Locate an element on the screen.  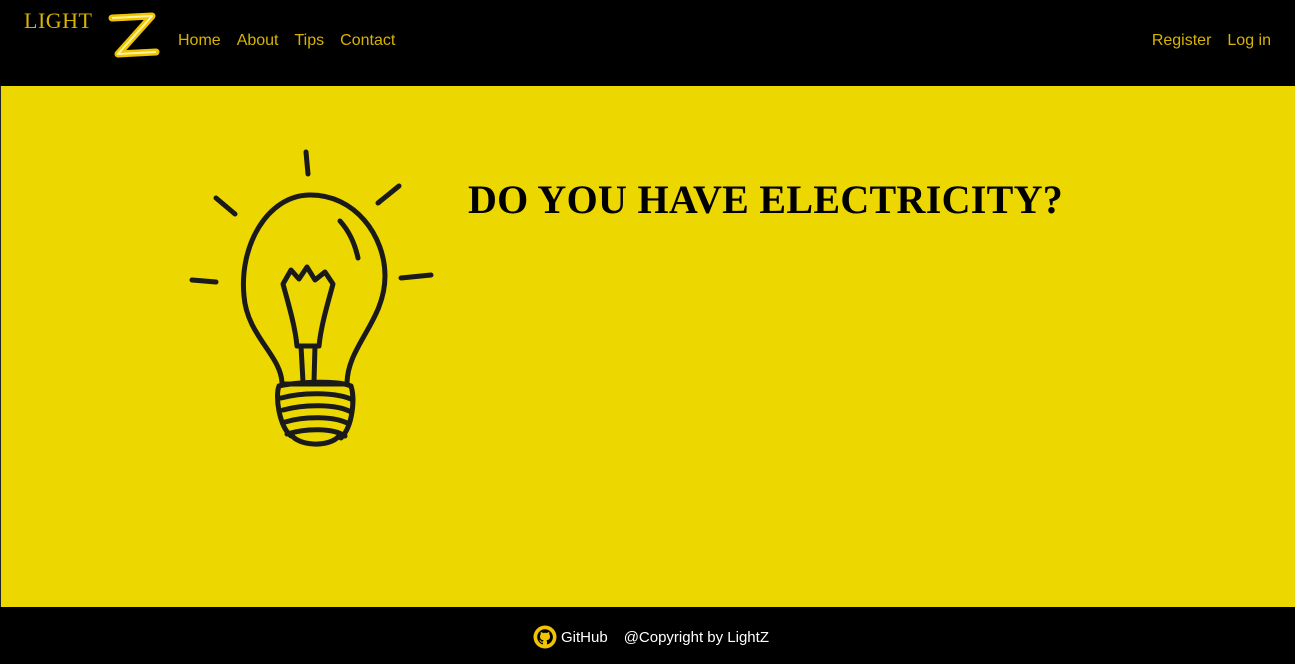
nav-right: Register Log in is located at coordinates (1203, 41).